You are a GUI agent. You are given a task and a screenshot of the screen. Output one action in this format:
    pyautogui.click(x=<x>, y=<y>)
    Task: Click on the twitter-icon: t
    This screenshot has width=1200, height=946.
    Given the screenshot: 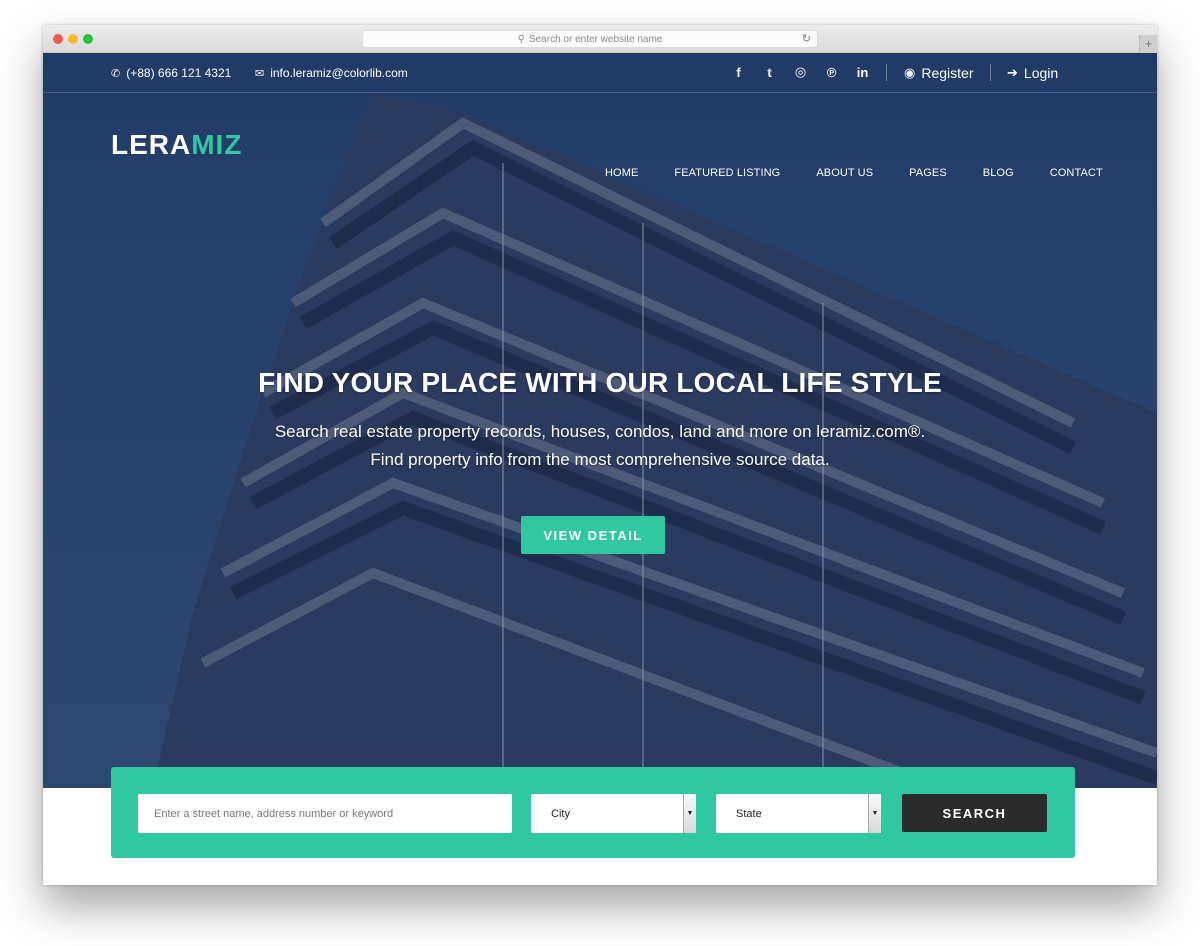 What is the action you would take?
    pyautogui.click(x=769, y=72)
    